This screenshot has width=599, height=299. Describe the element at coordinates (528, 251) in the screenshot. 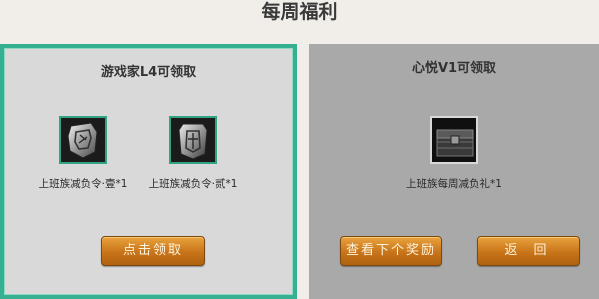

I see `back-button: 返 回` at that location.